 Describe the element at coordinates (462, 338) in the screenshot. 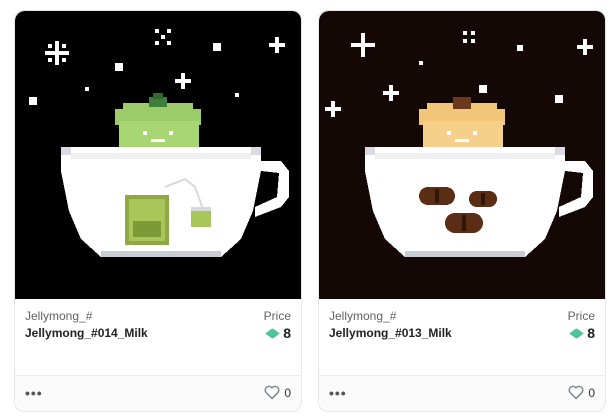

I see `card-info: Jellymong_# Jellymong_#013_Milk Price 8` at that location.